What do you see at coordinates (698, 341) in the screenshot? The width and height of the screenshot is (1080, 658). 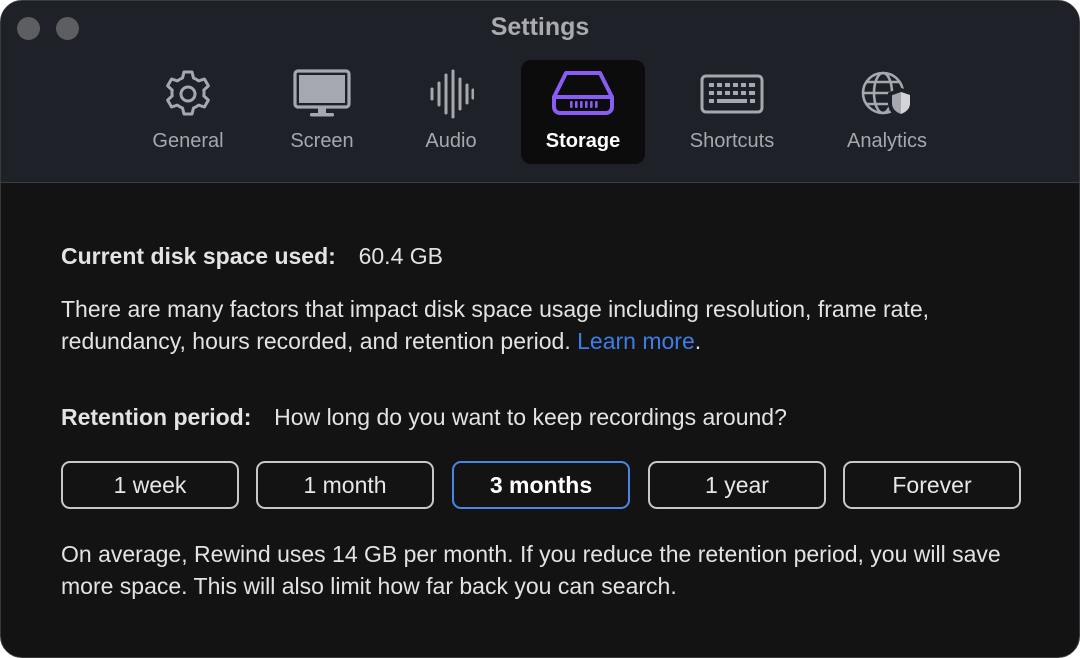 I see `description-period: .` at bounding box center [698, 341].